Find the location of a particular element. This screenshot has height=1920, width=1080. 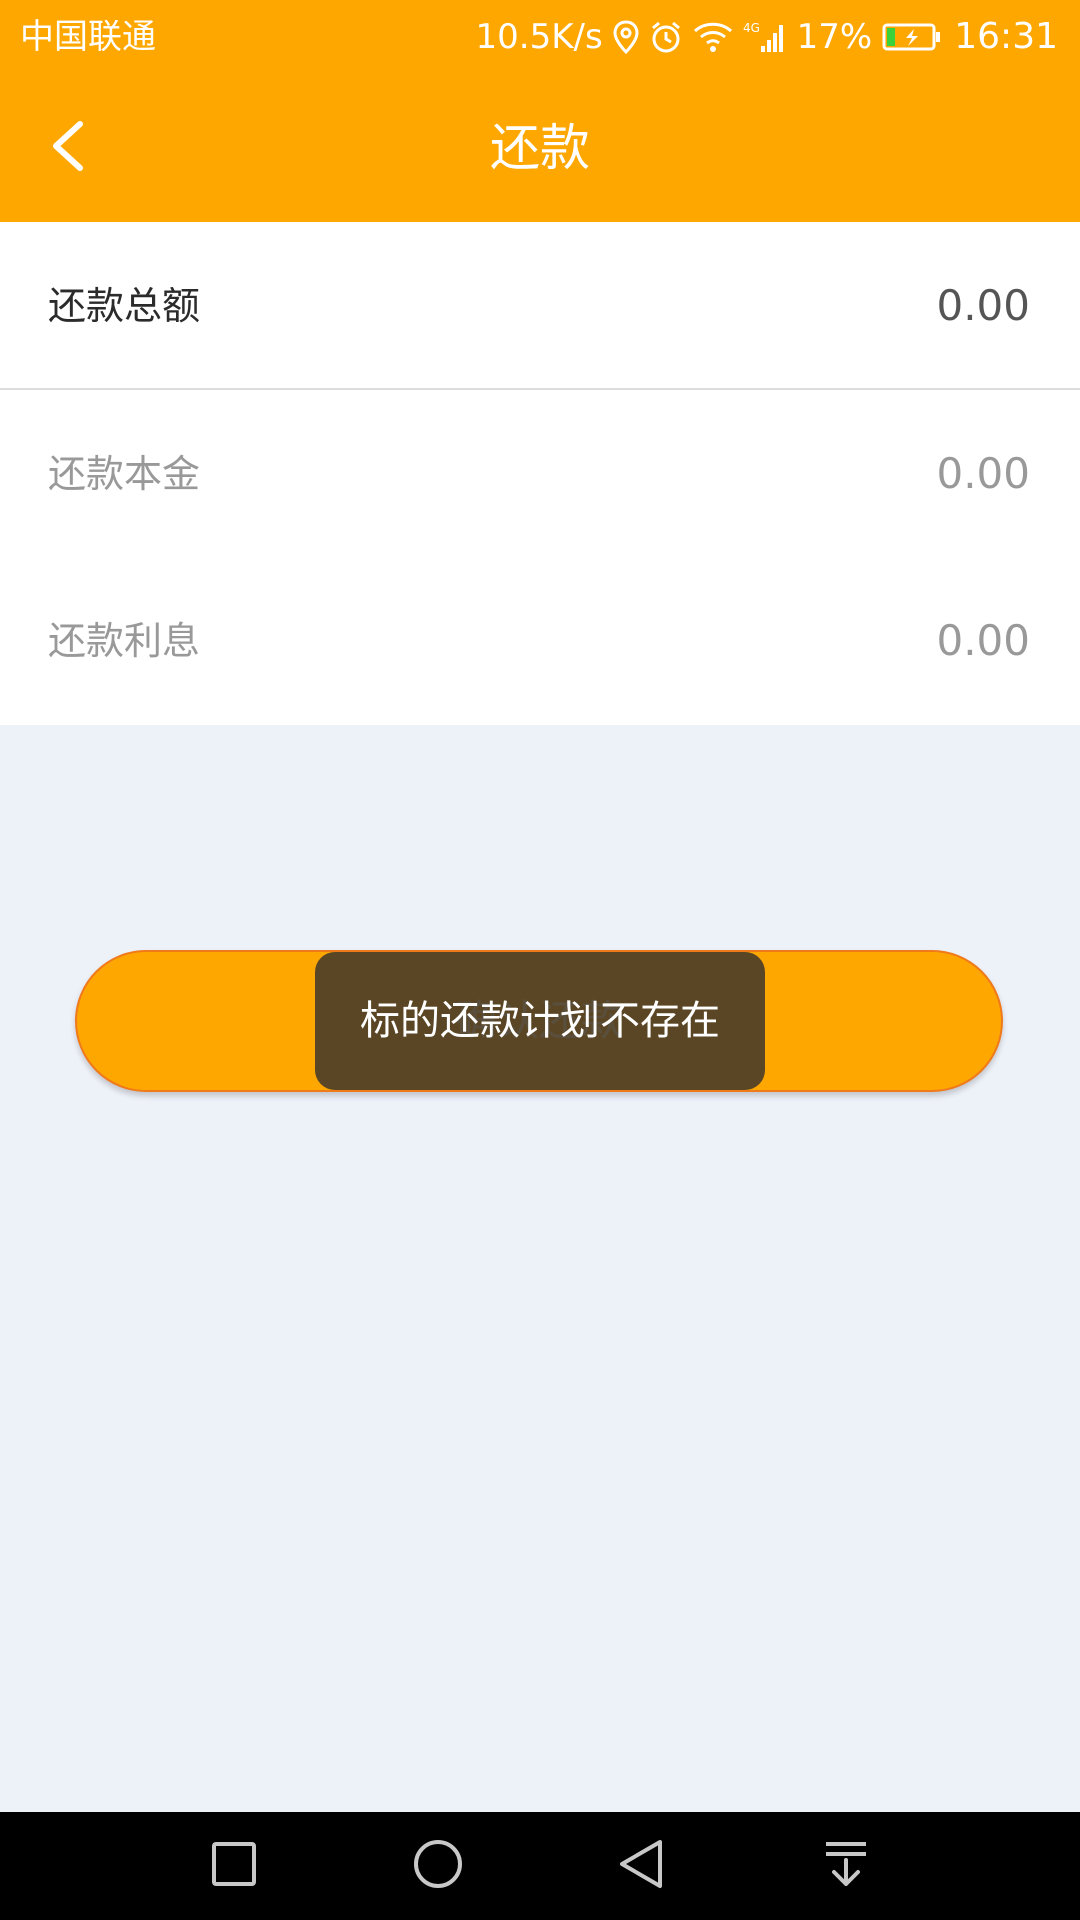

app-bar: 还款 is located at coordinates (540, 148).